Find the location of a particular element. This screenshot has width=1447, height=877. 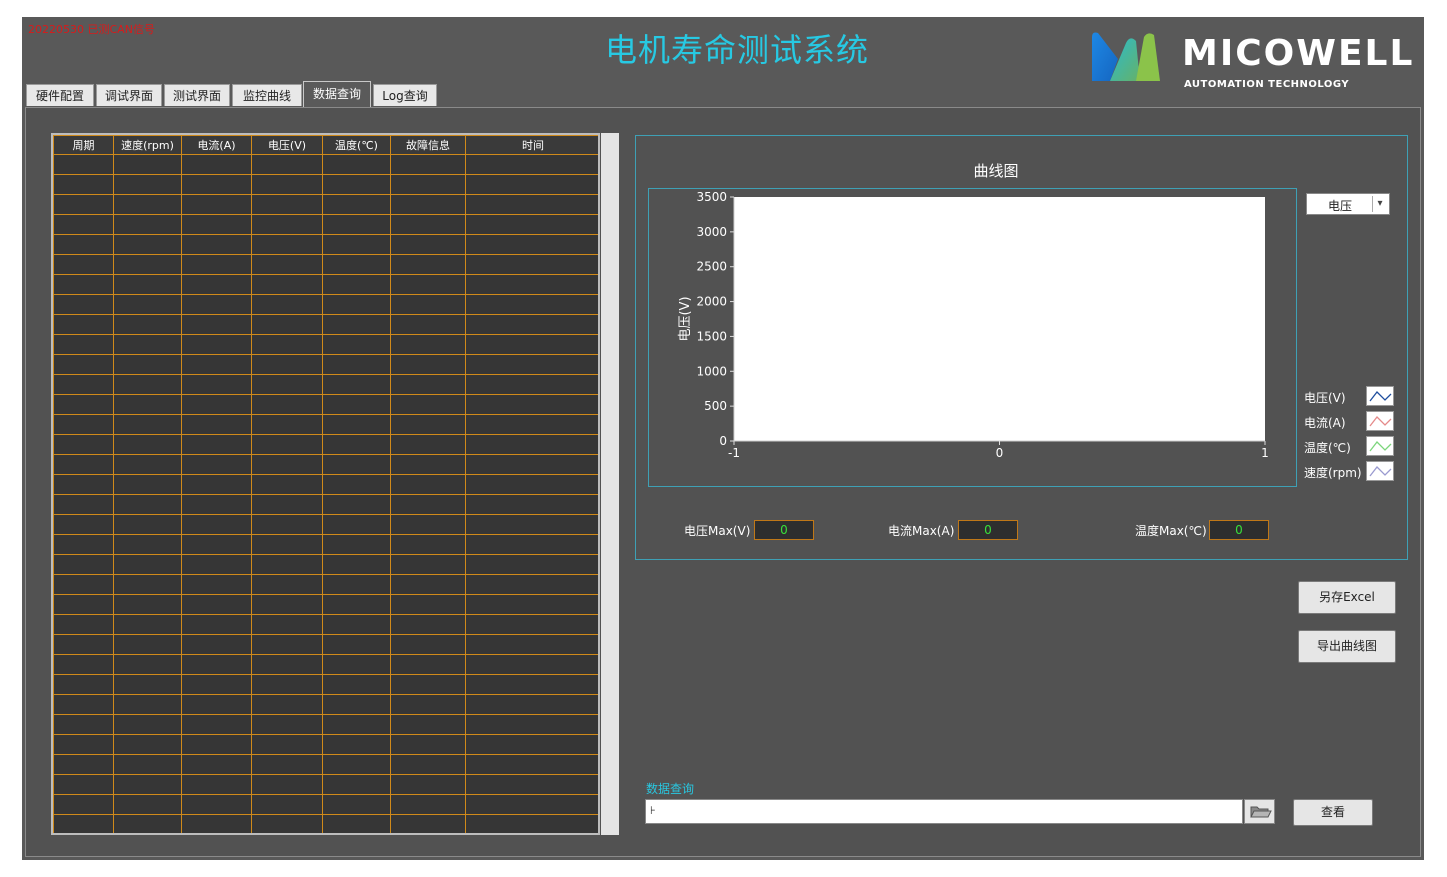

browse-button is located at coordinates (1259, 811).